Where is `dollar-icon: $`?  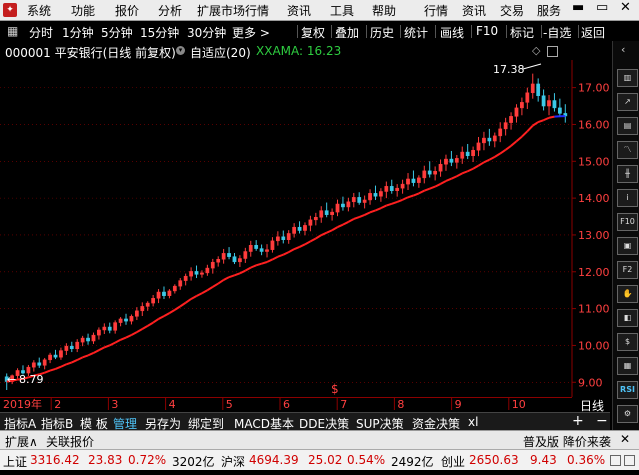
dollar-icon: $ is located at coordinates (627, 342).